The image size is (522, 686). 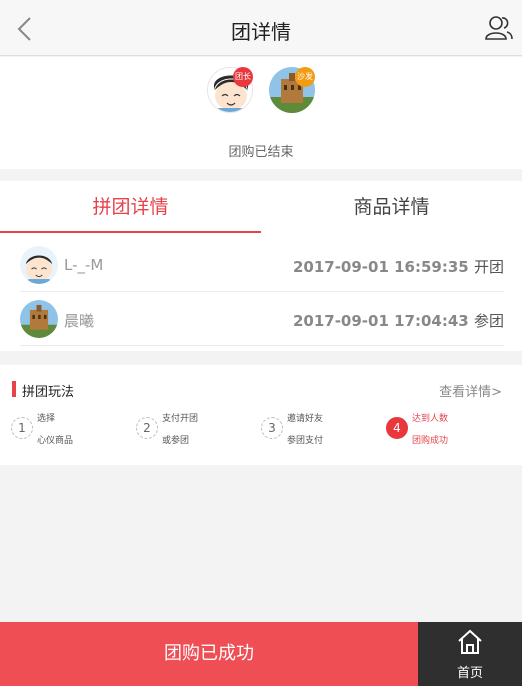 What do you see at coordinates (305, 77) in the screenshot?
I see `sofa-badge: 沙发` at bounding box center [305, 77].